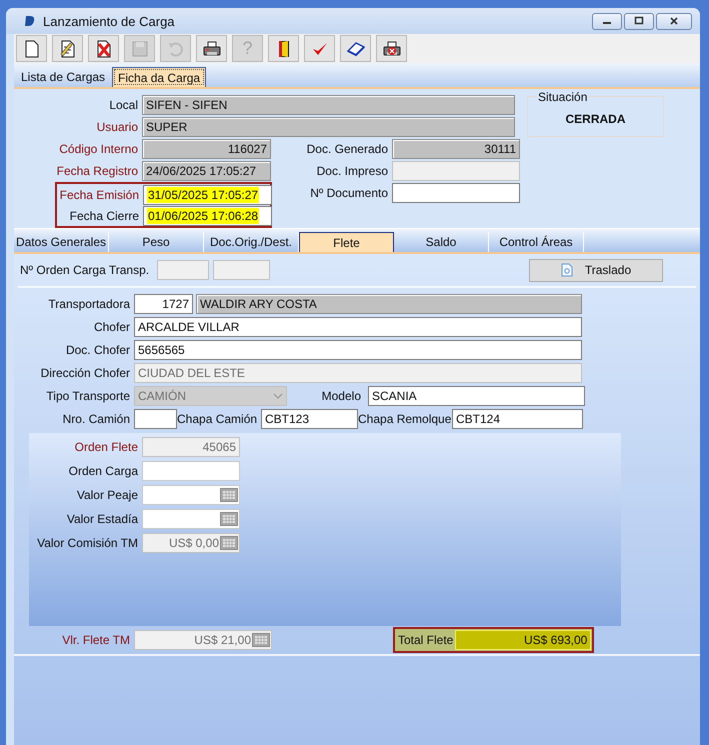  Describe the element at coordinates (191, 543) in the screenshot. I see `text-field: US$ 0,00` at that location.